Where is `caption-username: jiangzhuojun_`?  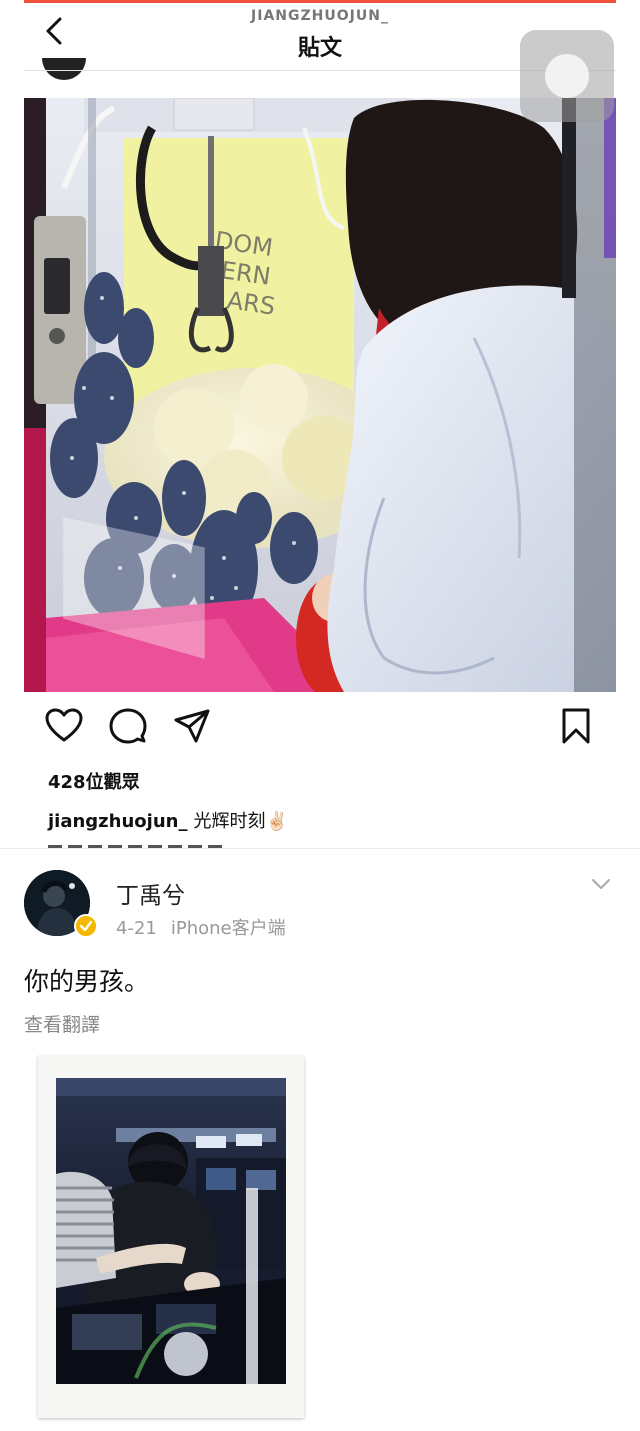
caption-username: jiangzhuojun_ is located at coordinates (117, 821).